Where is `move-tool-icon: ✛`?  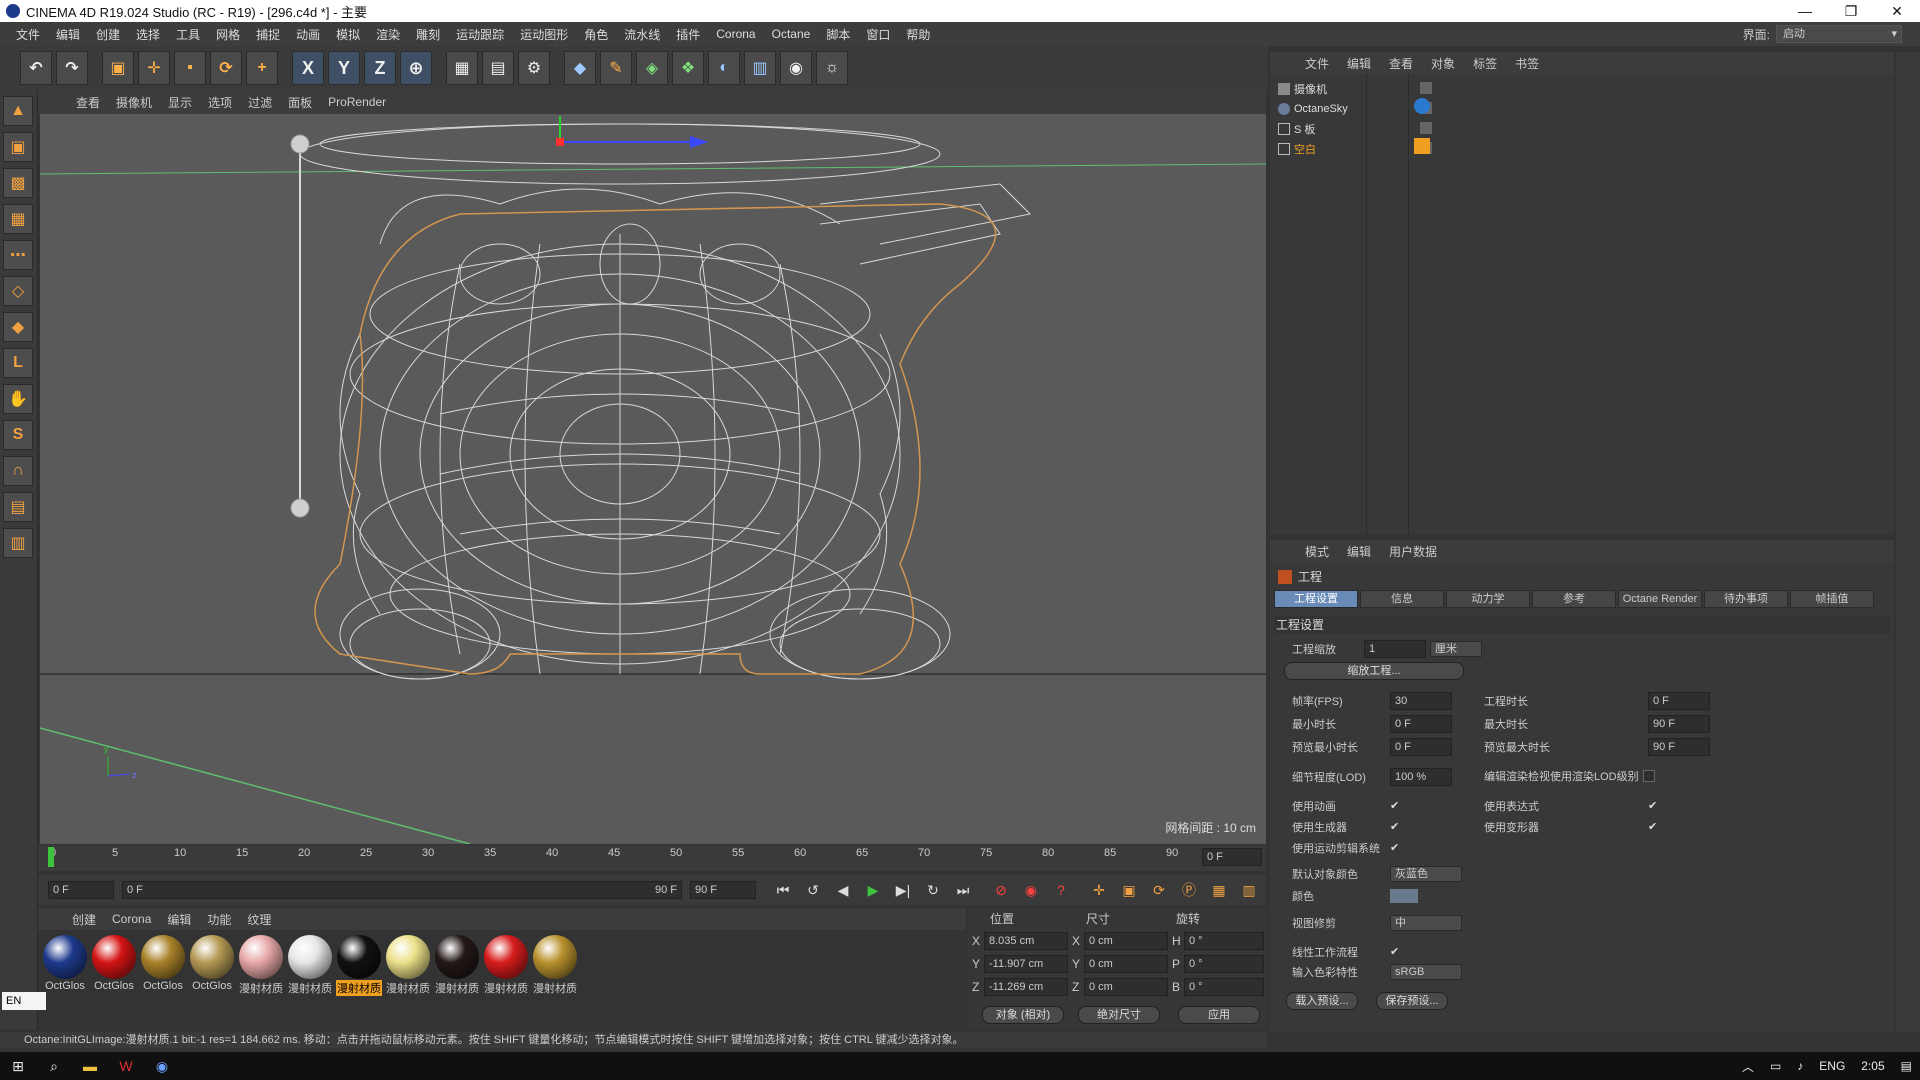
move-tool-icon: ✛ is located at coordinates (154, 68).